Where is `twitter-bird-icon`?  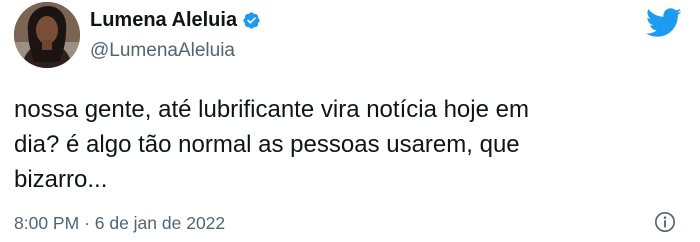 twitter-bird-icon is located at coordinates (664, 23).